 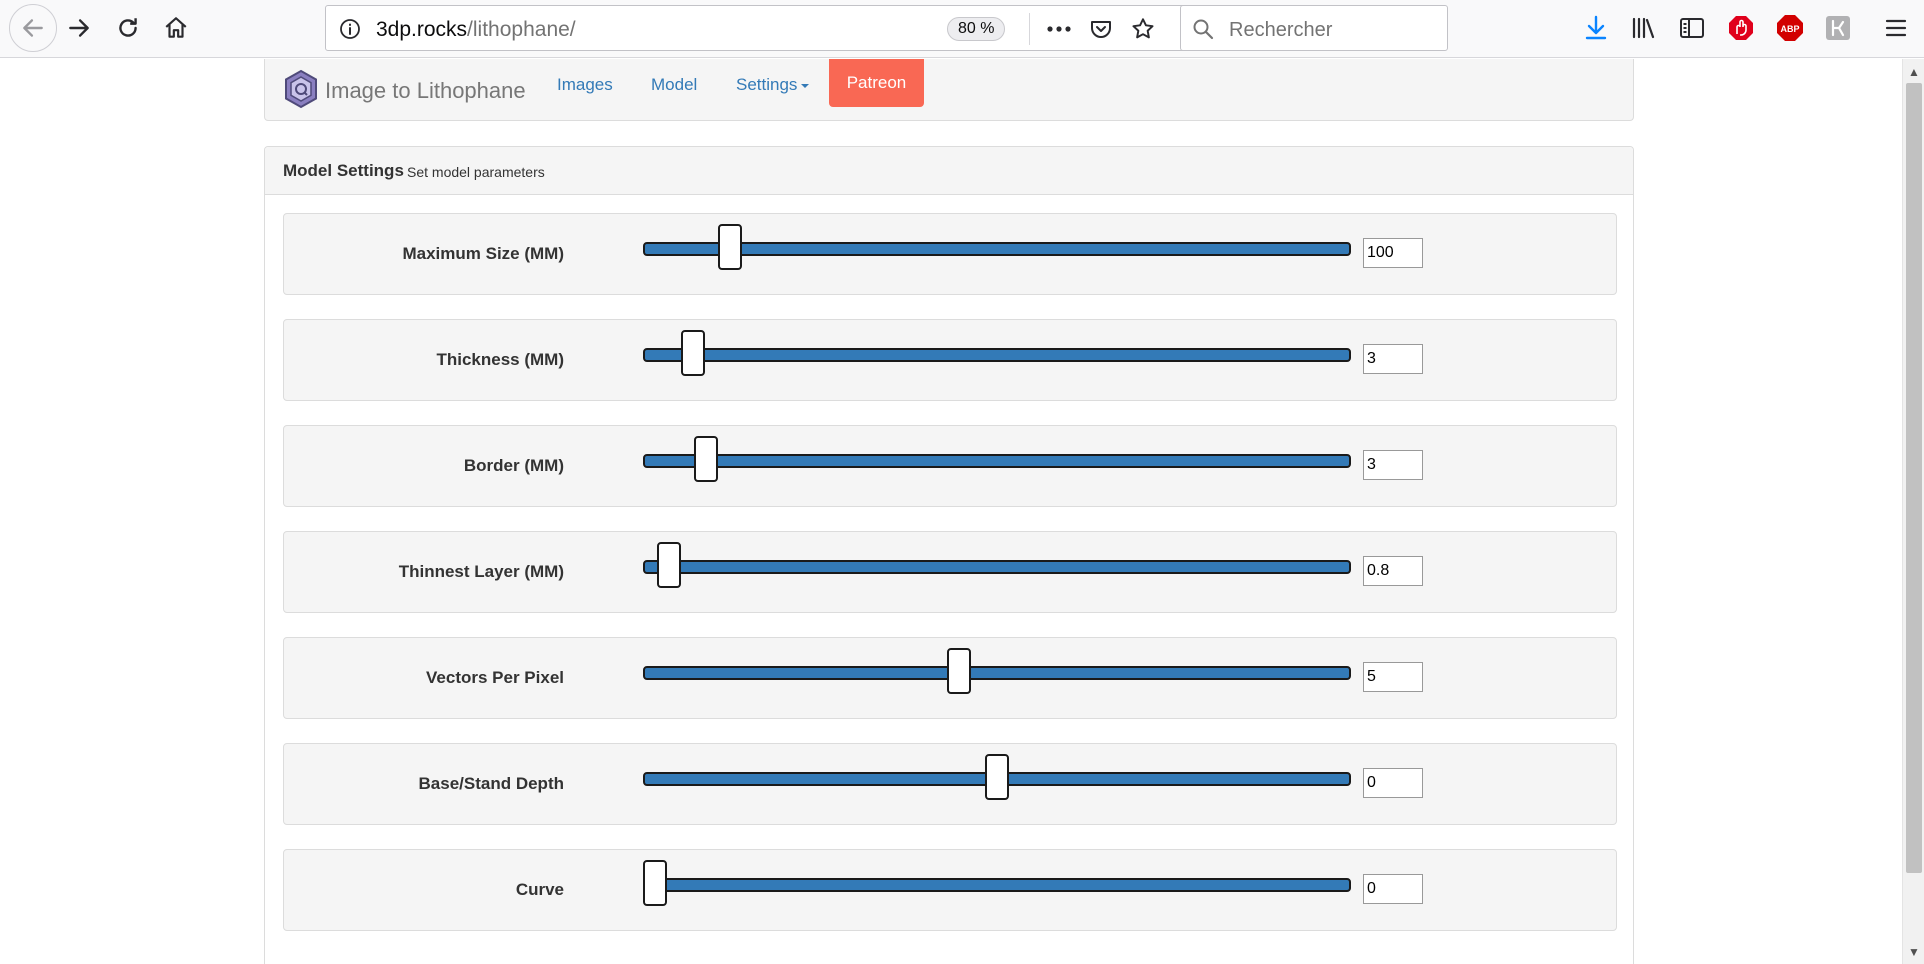 What do you see at coordinates (422, 29) in the screenshot?
I see `url-host: 3dp.rocks` at bounding box center [422, 29].